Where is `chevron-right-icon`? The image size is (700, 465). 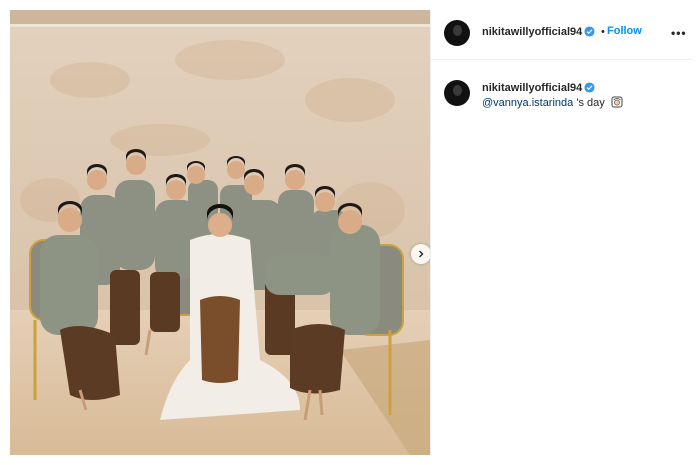
chevron-right-icon is located at coordinates (421, 254).